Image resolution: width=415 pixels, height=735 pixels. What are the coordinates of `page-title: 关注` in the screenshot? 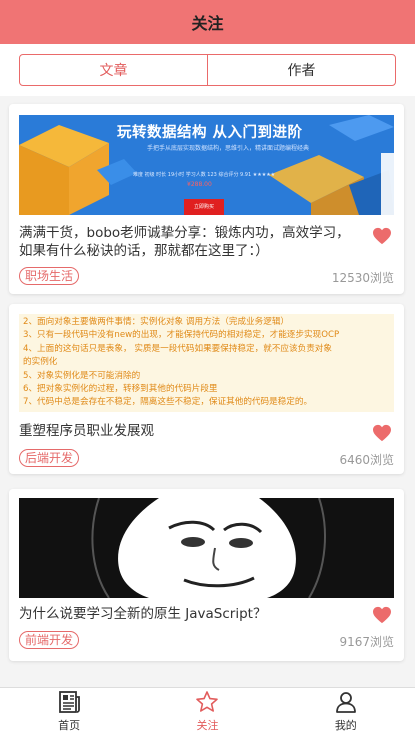 It's located at (207, 23).